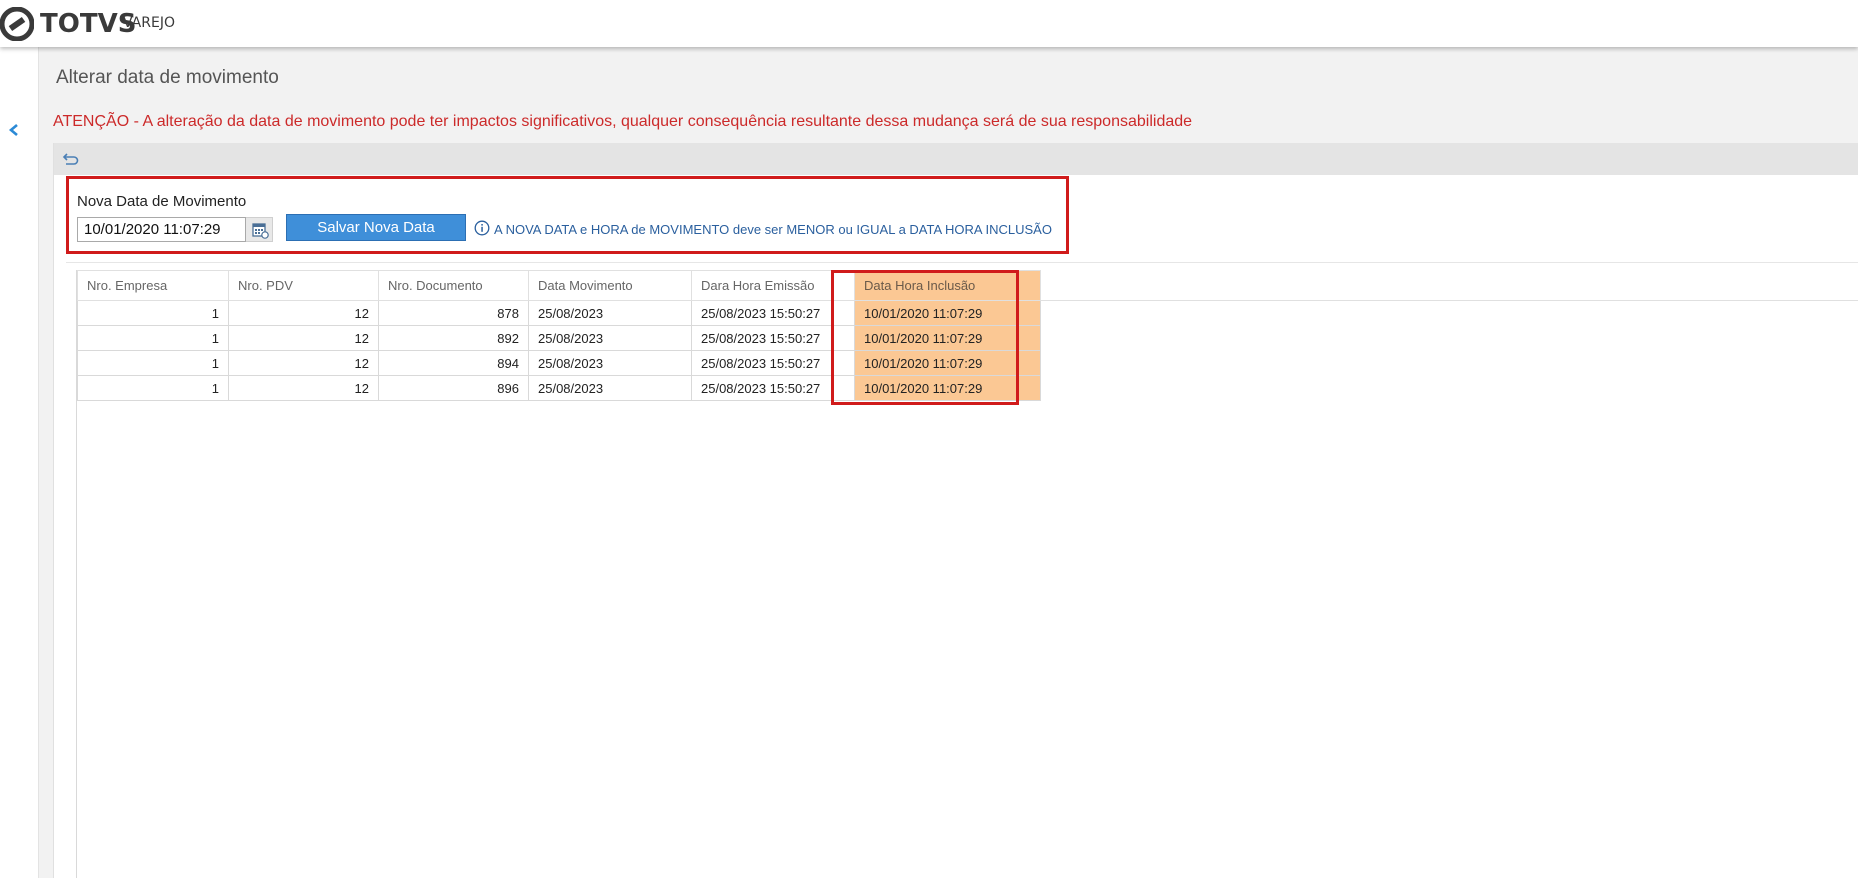  I want to click on top-bar: TOTVS VAREJO, so click(929, 23).